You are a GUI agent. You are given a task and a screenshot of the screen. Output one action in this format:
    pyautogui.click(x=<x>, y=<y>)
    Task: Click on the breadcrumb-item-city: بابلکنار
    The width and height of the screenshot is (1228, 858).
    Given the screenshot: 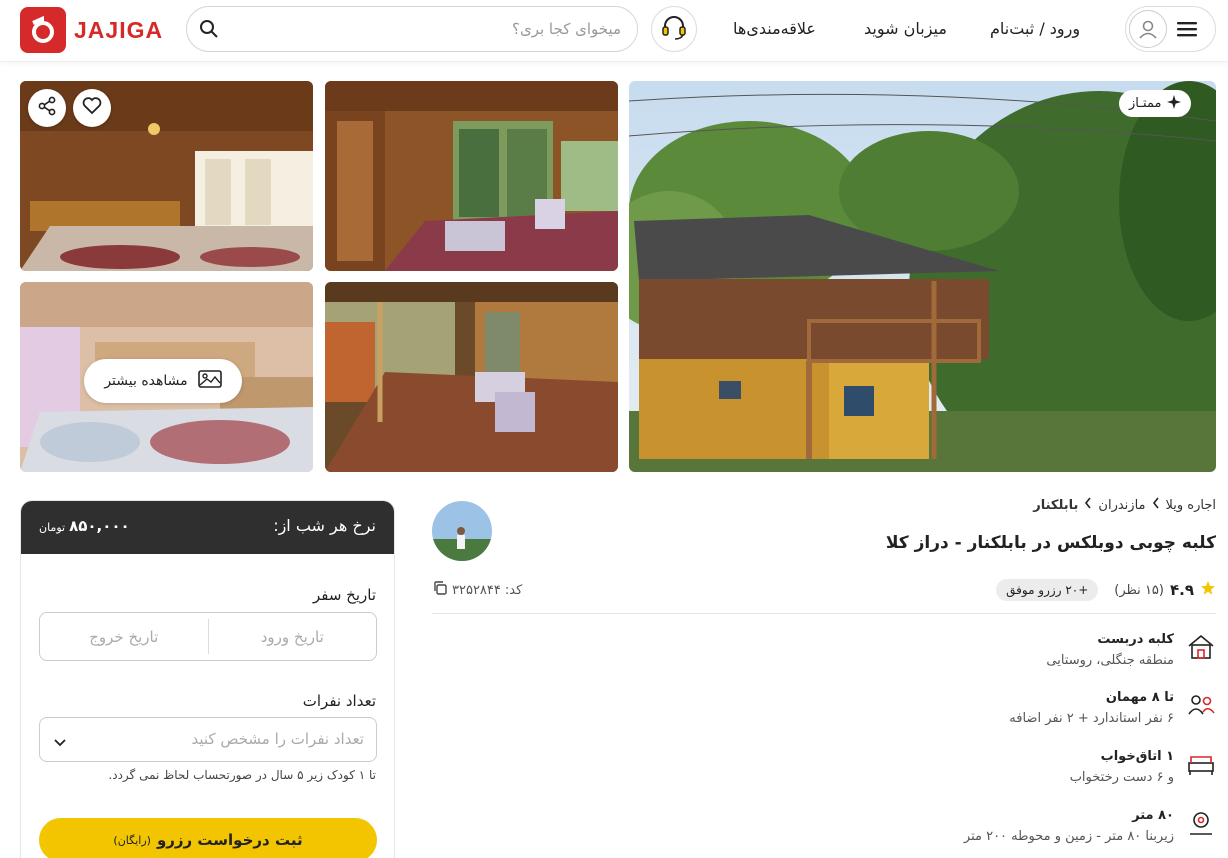 What is the action you would take?
    pyautogui.click(x=1055, y=505)
    